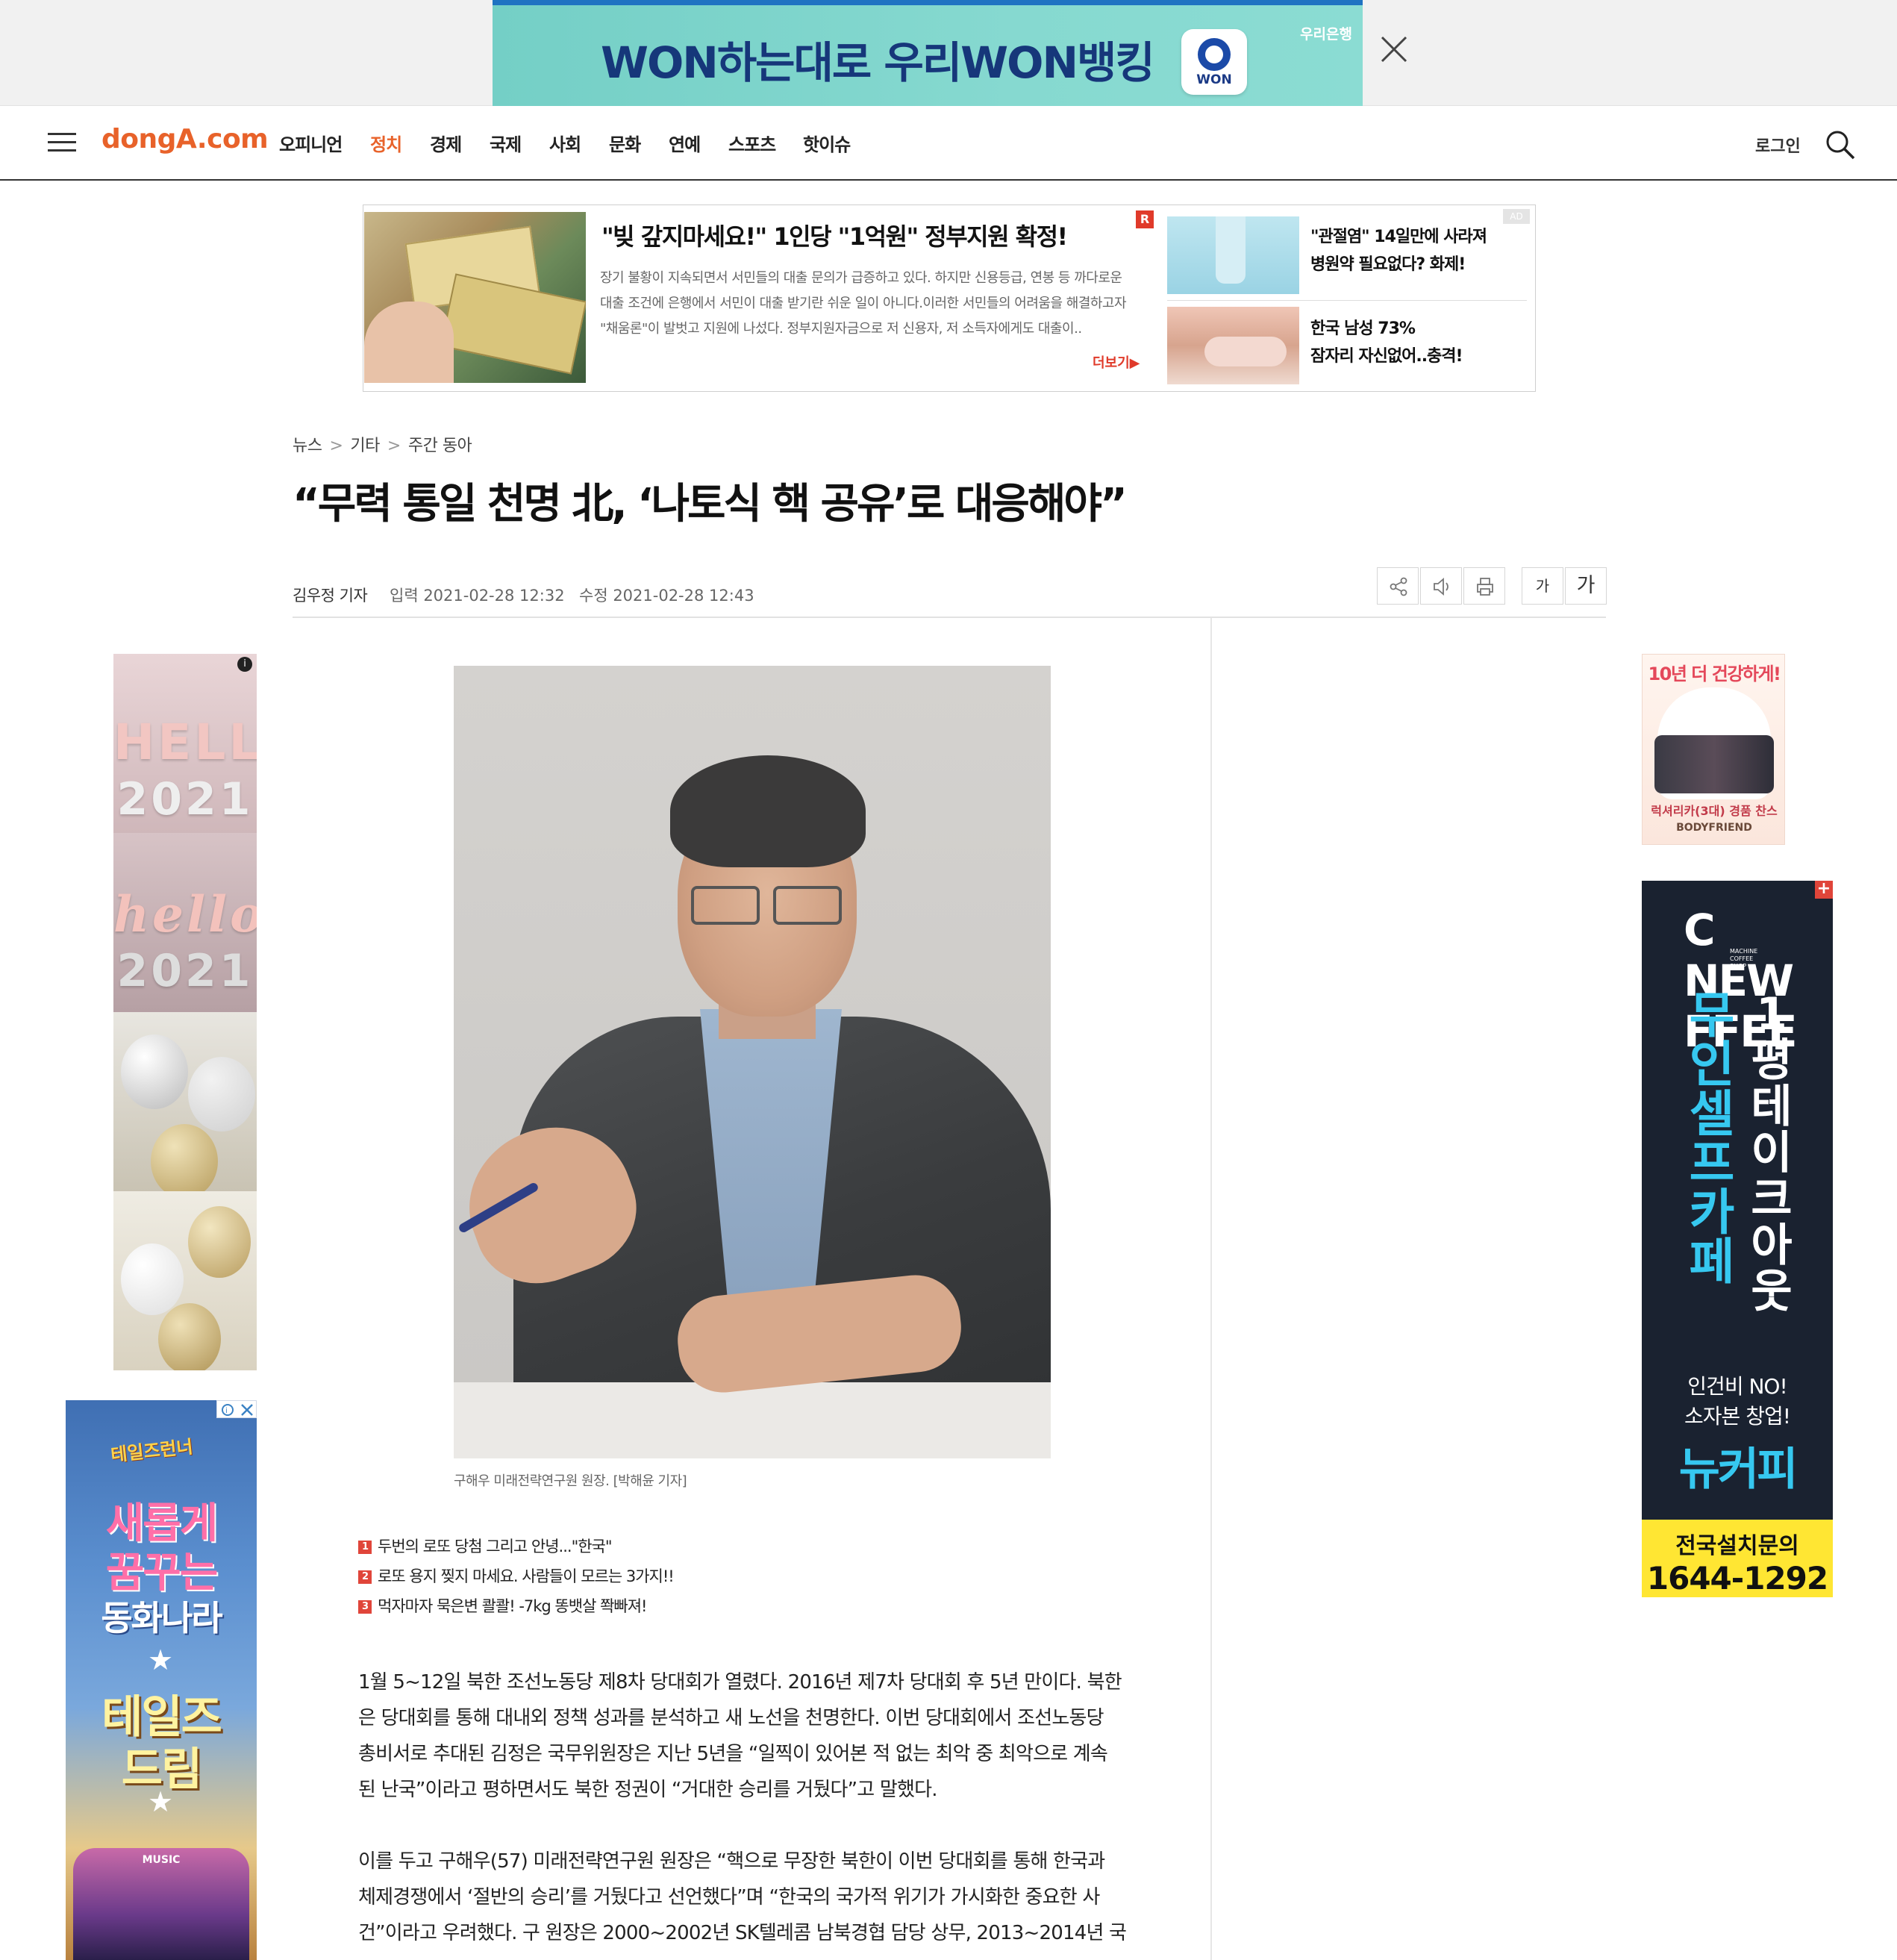  Describe the element at coordinates (1386, 357) in the screenshot. I see `native-ad-side-line: 잠자리 자신없어..충격!` at that location.